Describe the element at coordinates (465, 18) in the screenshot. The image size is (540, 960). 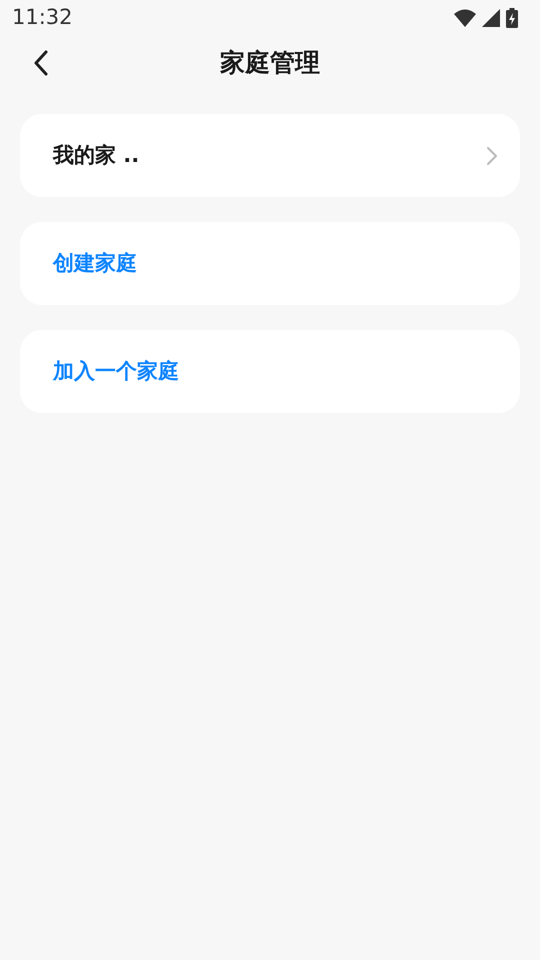
I see `wifi-icon` at that location.